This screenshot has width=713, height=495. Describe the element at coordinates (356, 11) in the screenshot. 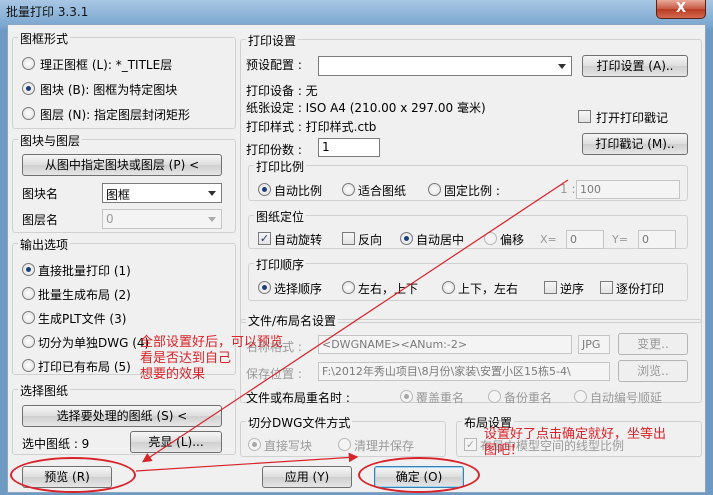

I see `title-bar: 批量打印 3.3.1 X` at that location.